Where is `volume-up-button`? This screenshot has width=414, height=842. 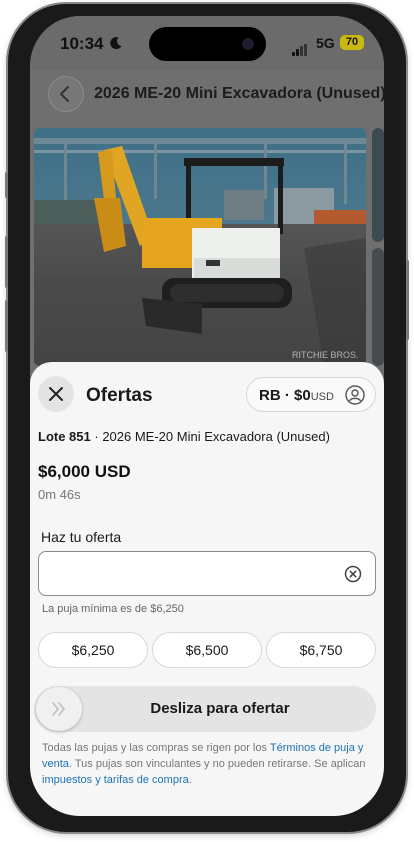
volume-up-button is located at coordinates (6, 262).